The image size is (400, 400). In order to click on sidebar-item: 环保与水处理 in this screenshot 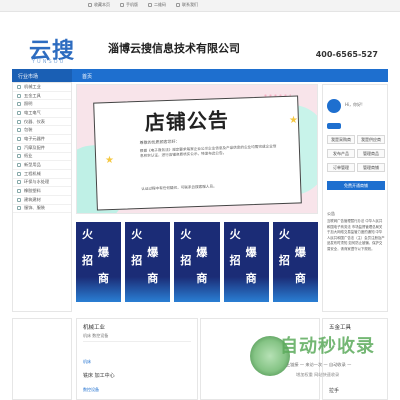, I will do `click(42, 183)`.